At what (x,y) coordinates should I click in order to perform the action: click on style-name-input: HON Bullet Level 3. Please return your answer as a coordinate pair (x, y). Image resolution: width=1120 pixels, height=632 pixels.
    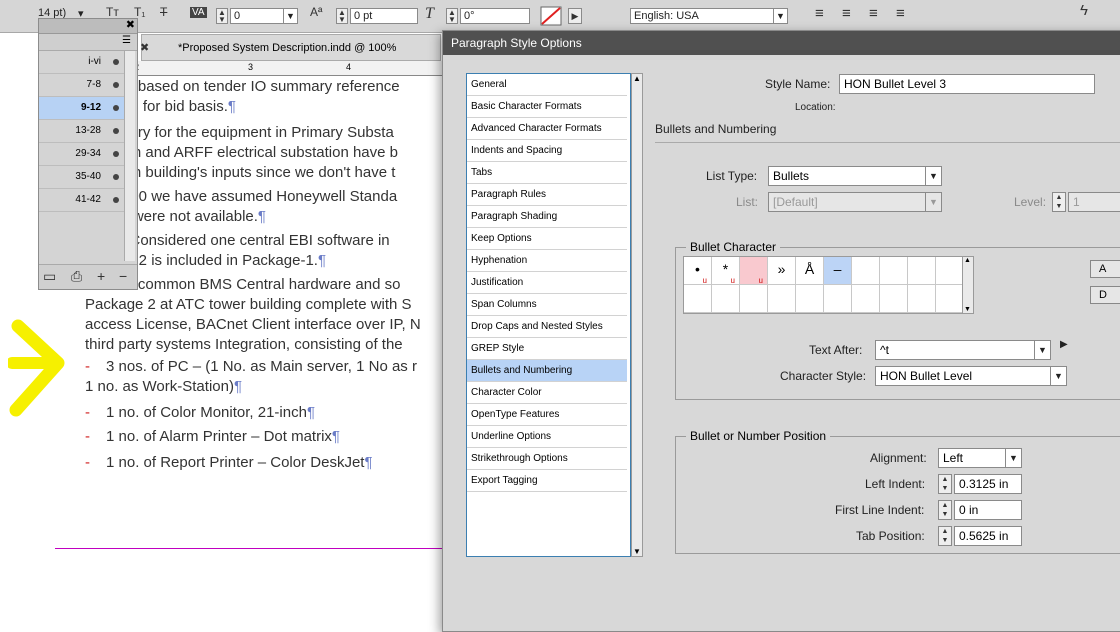
    Looking at the image, I should click on (967, 84).